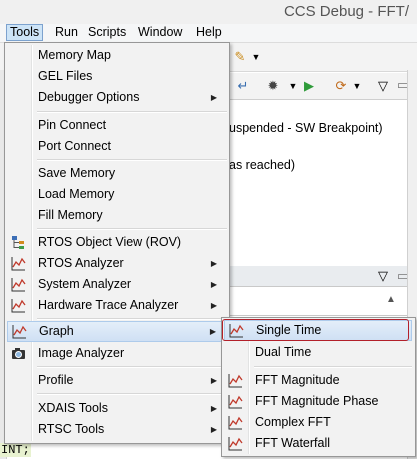 The image size is (417, 459). Describe the element at coordinates (72, 125) in the screenshot. I see `menu-item-label: Pin Connect` at that location.